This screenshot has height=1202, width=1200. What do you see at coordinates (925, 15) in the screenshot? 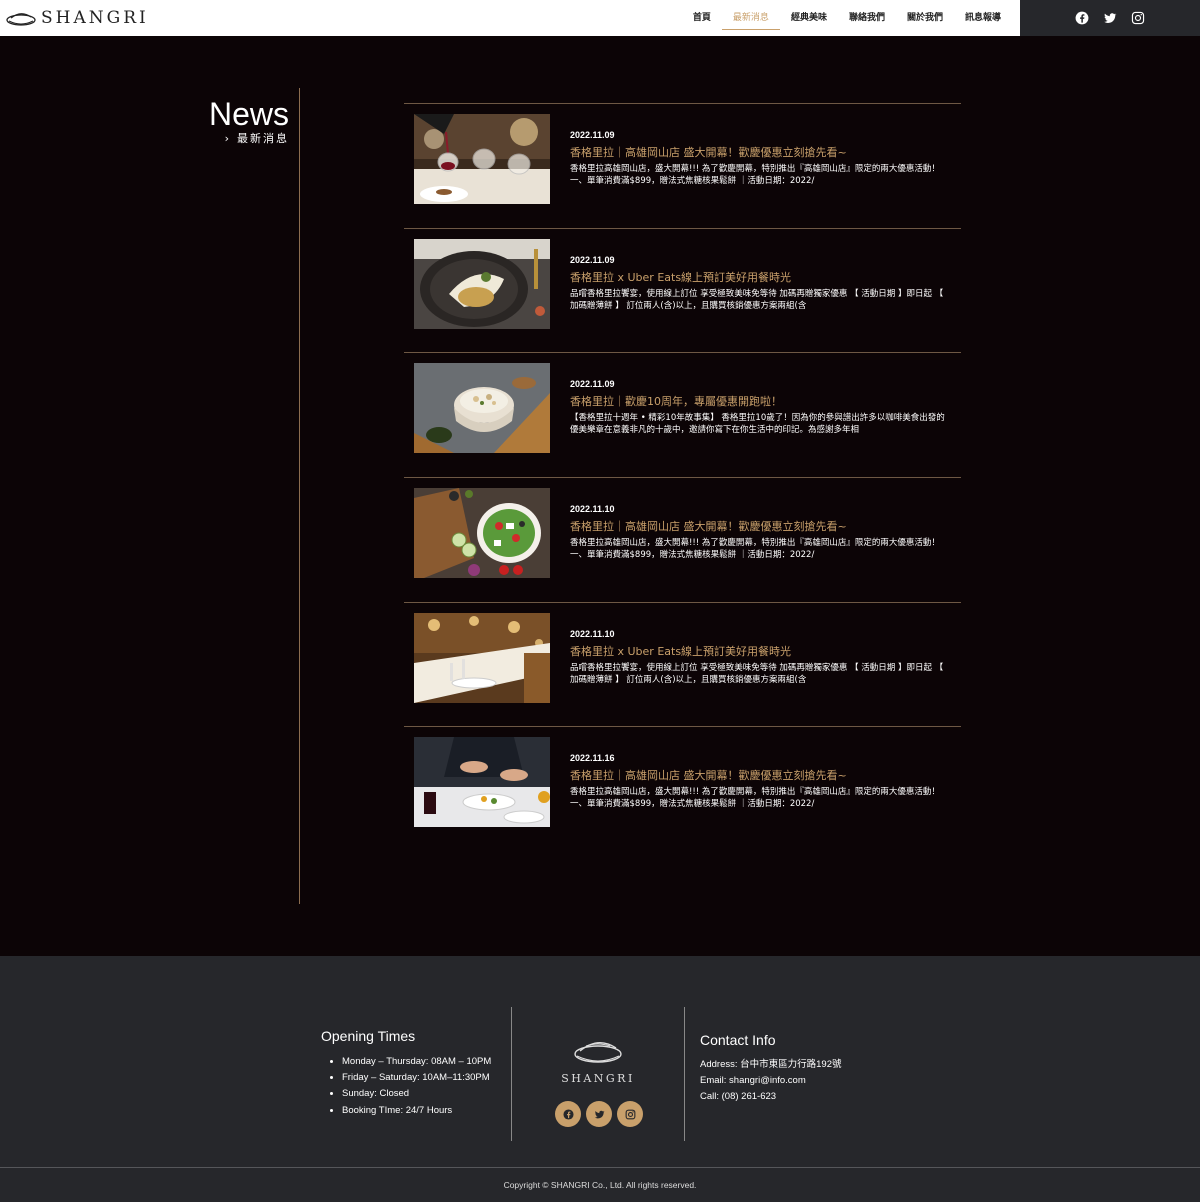
I see `nav-about: 關於我們` at bounding box center [925, 15].